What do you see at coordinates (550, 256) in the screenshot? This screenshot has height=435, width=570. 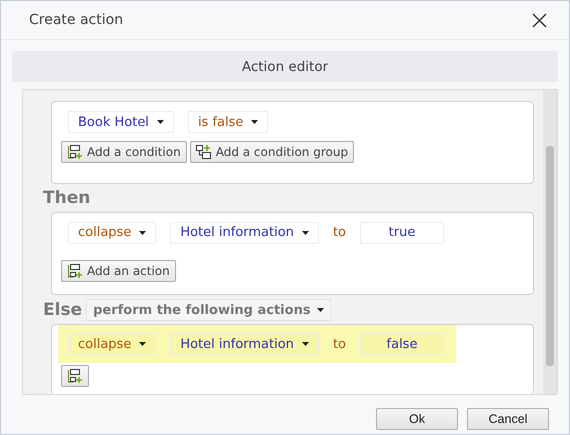 I see `scrollbar-thumb` at bounding box center [550, 256].